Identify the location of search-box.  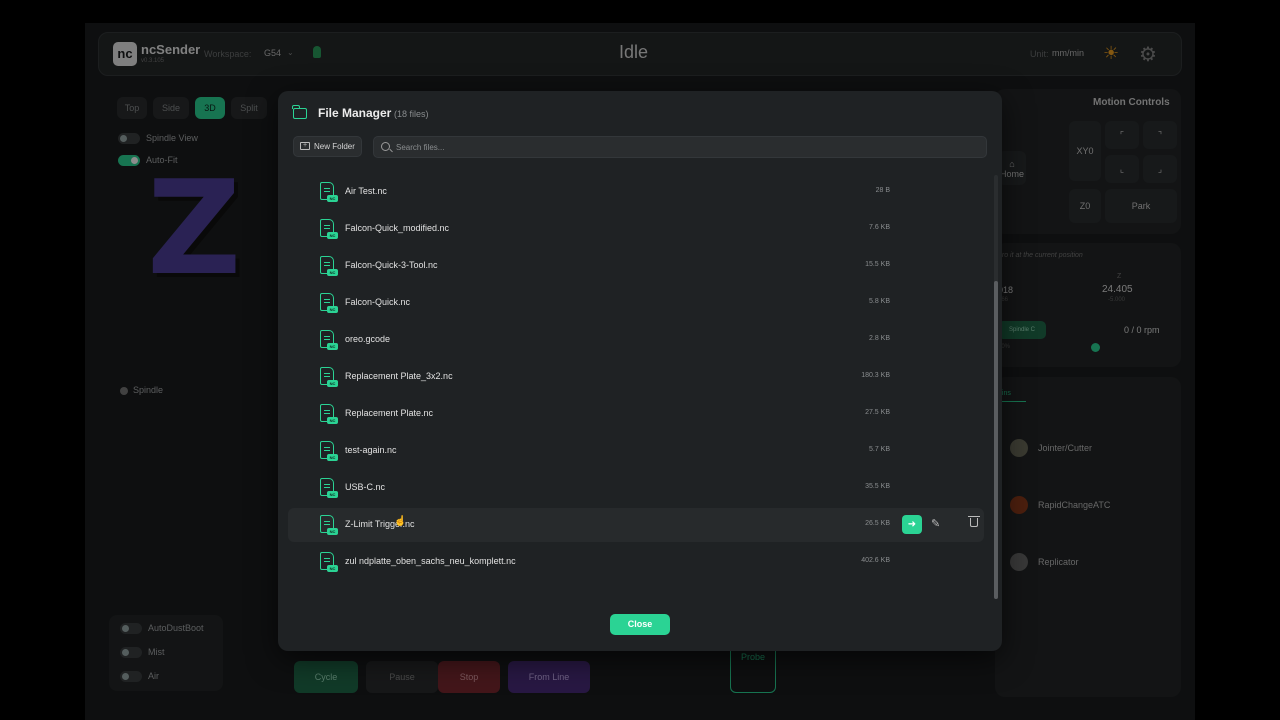
(680, 147).